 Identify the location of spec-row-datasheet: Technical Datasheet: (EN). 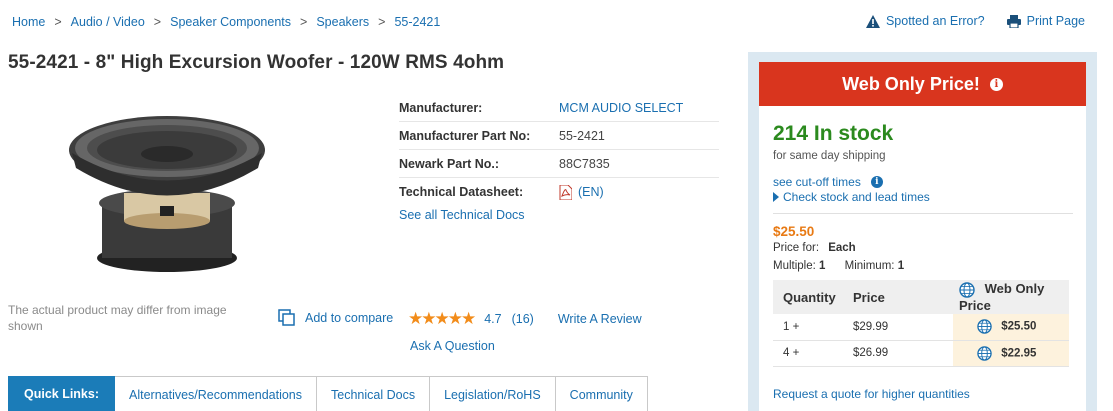
(559, 192).